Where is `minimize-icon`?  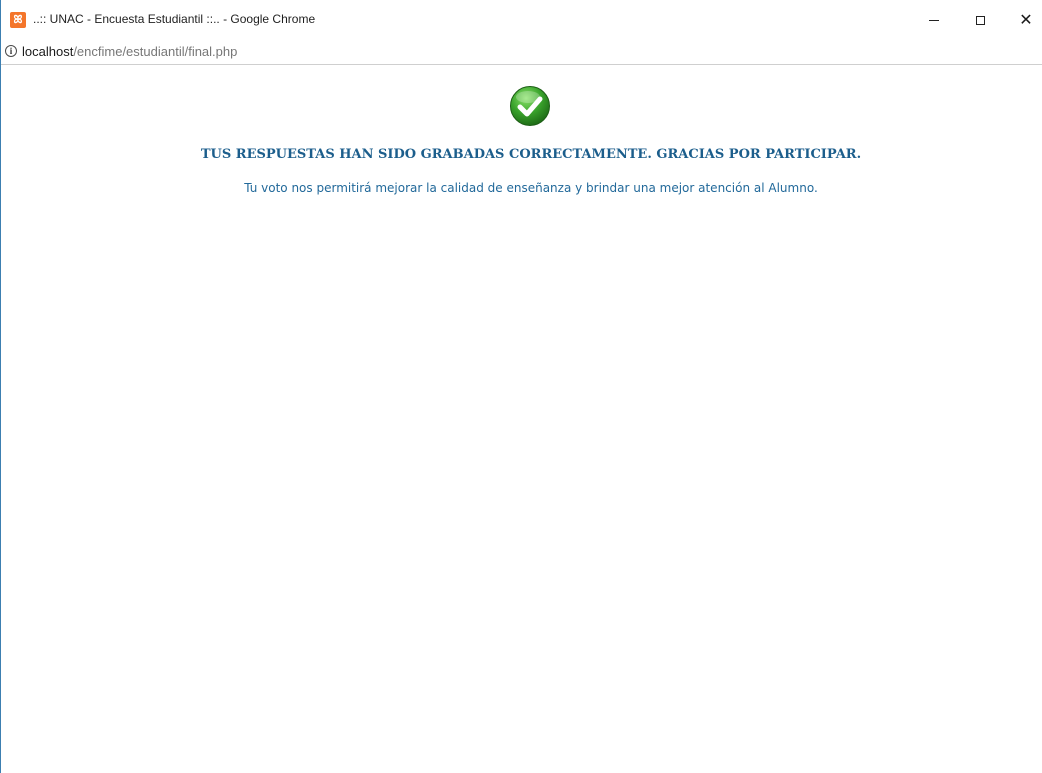 minimize-icon is located at coordinates (934, 20).